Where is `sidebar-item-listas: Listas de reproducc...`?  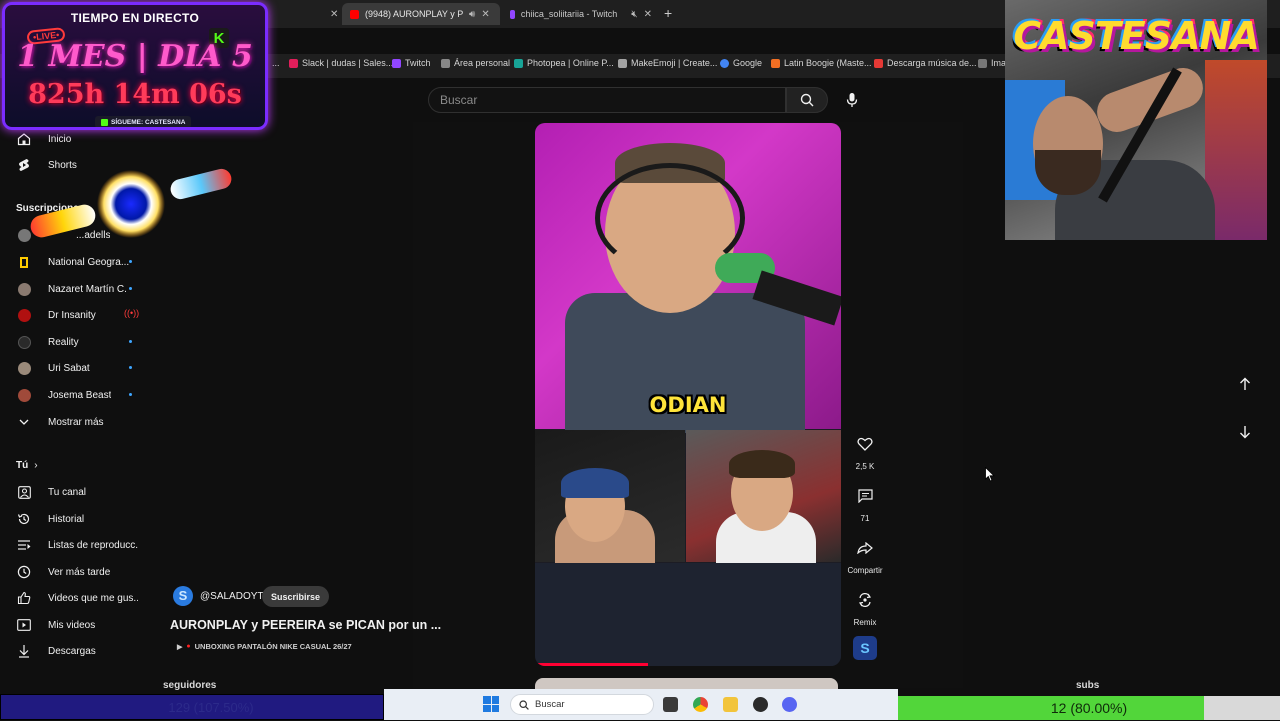
sidebar-item-listas: Listas de reproducc... is located at coordinates (75, 545).